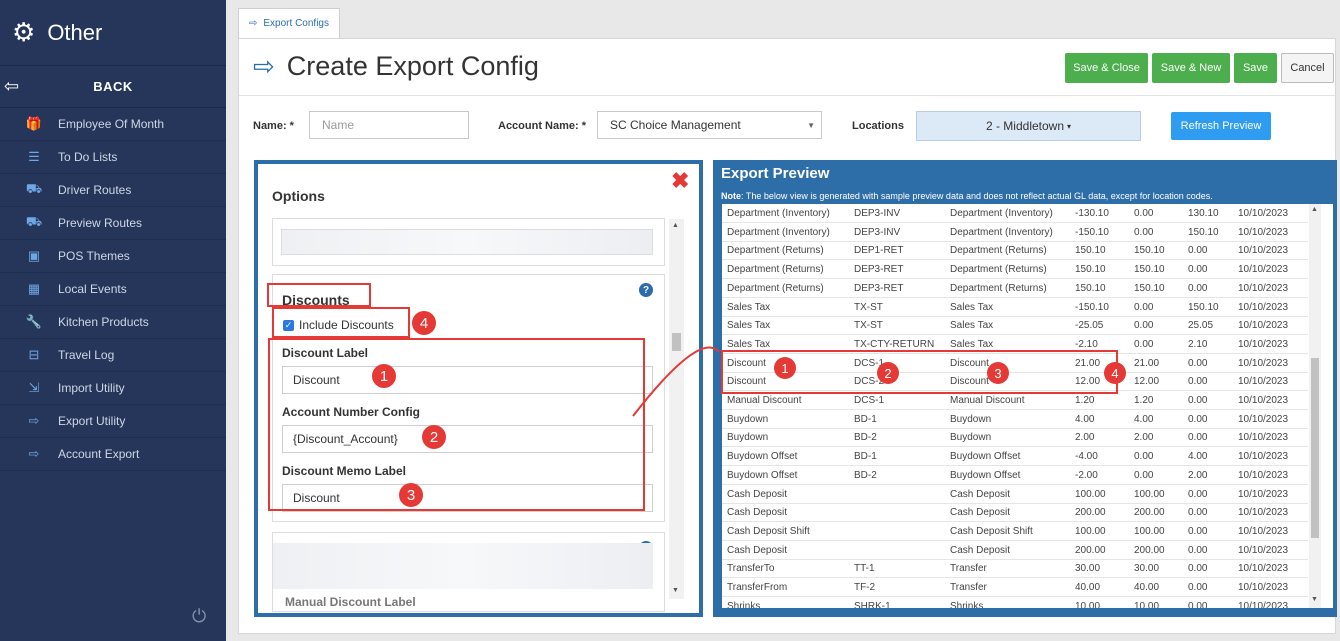 This screenshot has height=641, width=1340. Describe the element at coordinates (1144, 419) in the screenshot. I see `table-cell: 4.00` at that location.